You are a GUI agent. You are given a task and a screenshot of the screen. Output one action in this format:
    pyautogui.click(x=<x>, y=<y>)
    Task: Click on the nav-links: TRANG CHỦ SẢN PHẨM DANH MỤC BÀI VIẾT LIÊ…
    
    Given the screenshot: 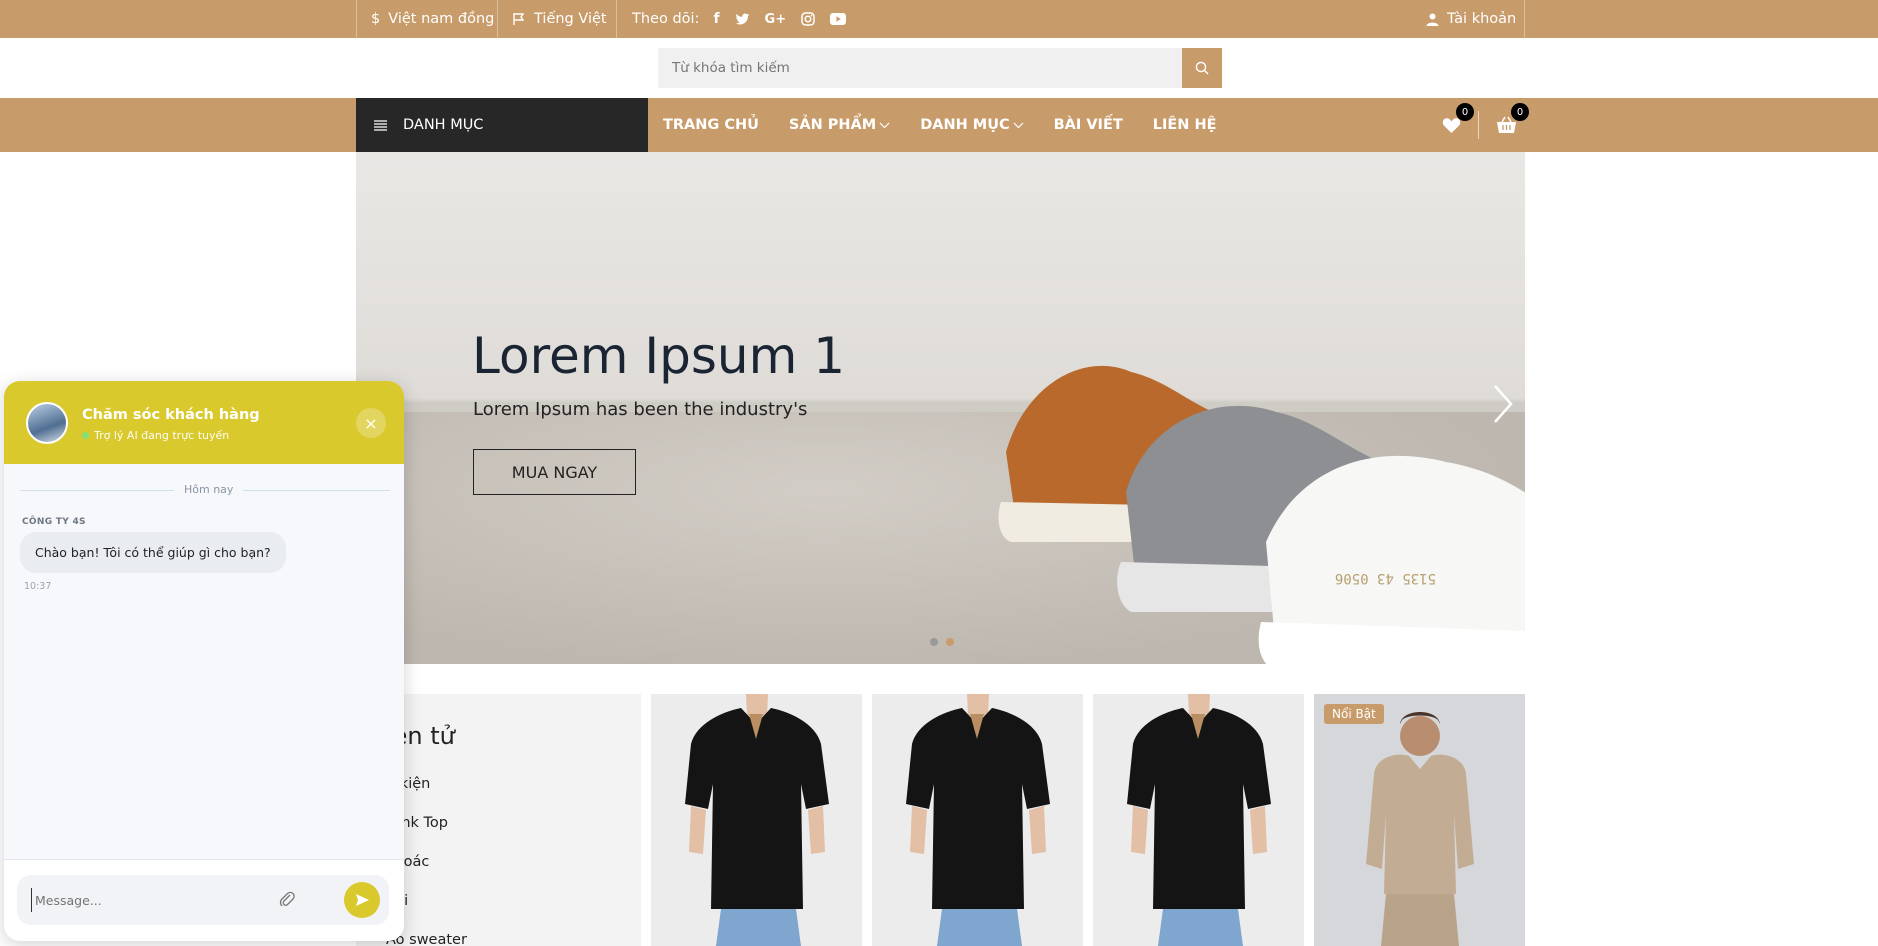 What is the action you would take?
    pyautogui.click(x=940, y=125)
    